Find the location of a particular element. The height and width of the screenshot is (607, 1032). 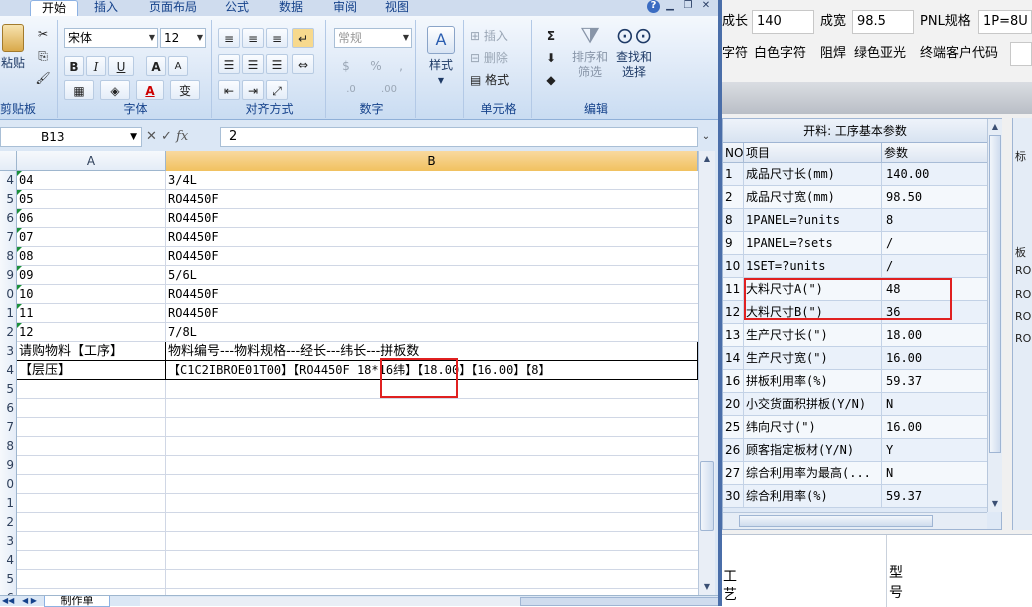

row-header: 8 is located at coordinates (8, 256).